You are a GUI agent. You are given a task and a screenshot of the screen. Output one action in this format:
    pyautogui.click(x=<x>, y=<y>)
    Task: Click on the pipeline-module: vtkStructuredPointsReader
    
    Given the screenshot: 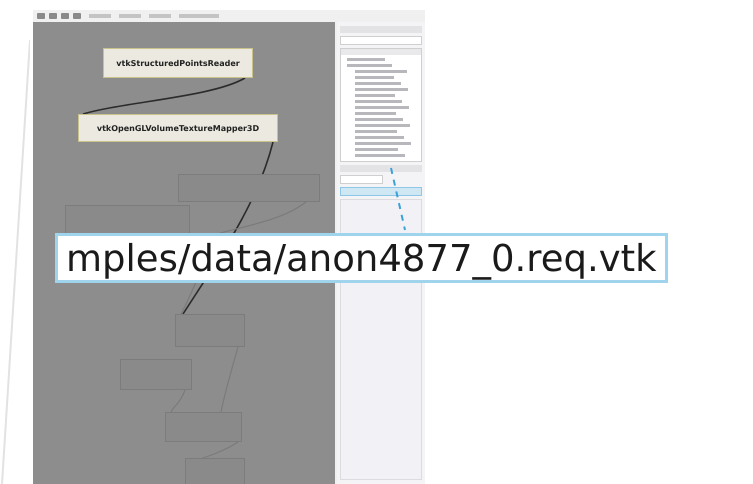 What is the action you would take?
    pyautogui.click(x=178, y=63)
    